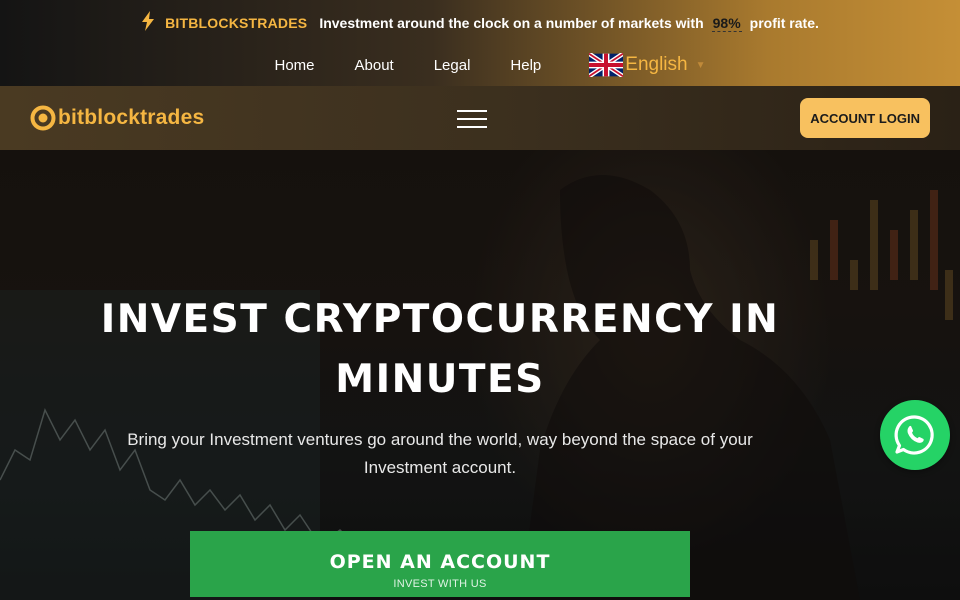  What do you see at coordinates (440, 583) in the screenshot?
I see `cta-sub-label: INVEST WITH US` at bounding box center [440, 583].